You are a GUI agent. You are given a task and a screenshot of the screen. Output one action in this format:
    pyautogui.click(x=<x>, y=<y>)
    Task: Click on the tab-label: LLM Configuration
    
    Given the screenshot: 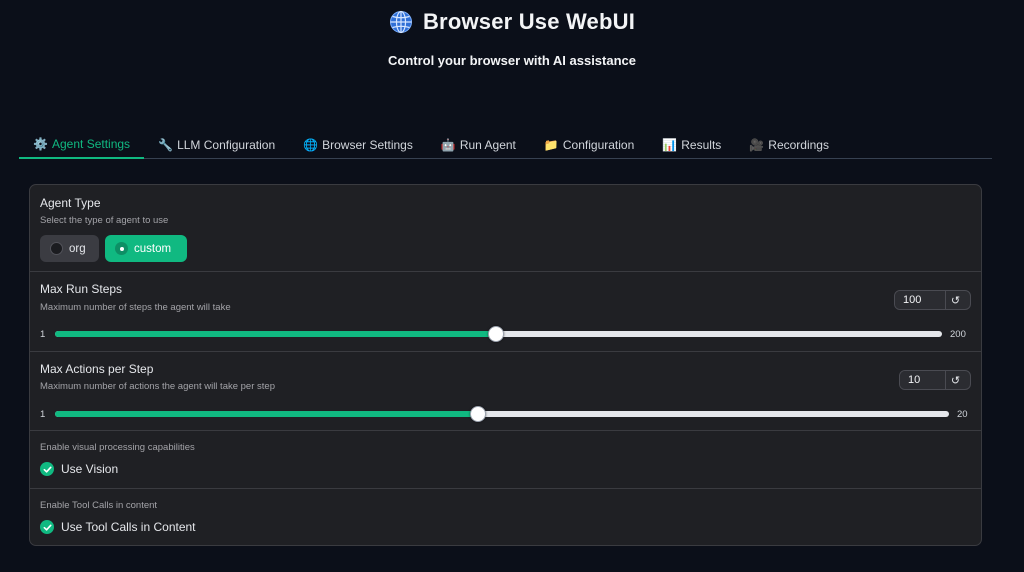 What is the action you would take?
    pyautogui.click(x=226, y=145)
    